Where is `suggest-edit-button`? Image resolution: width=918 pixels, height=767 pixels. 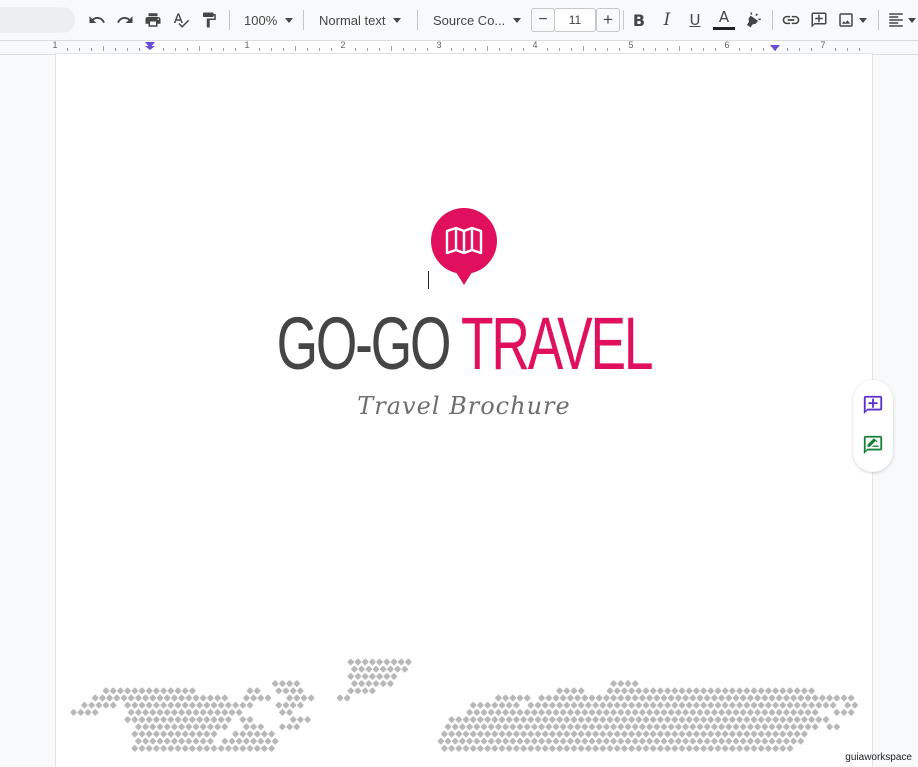
suggest-edit-button is located at coordinates (873, 445).